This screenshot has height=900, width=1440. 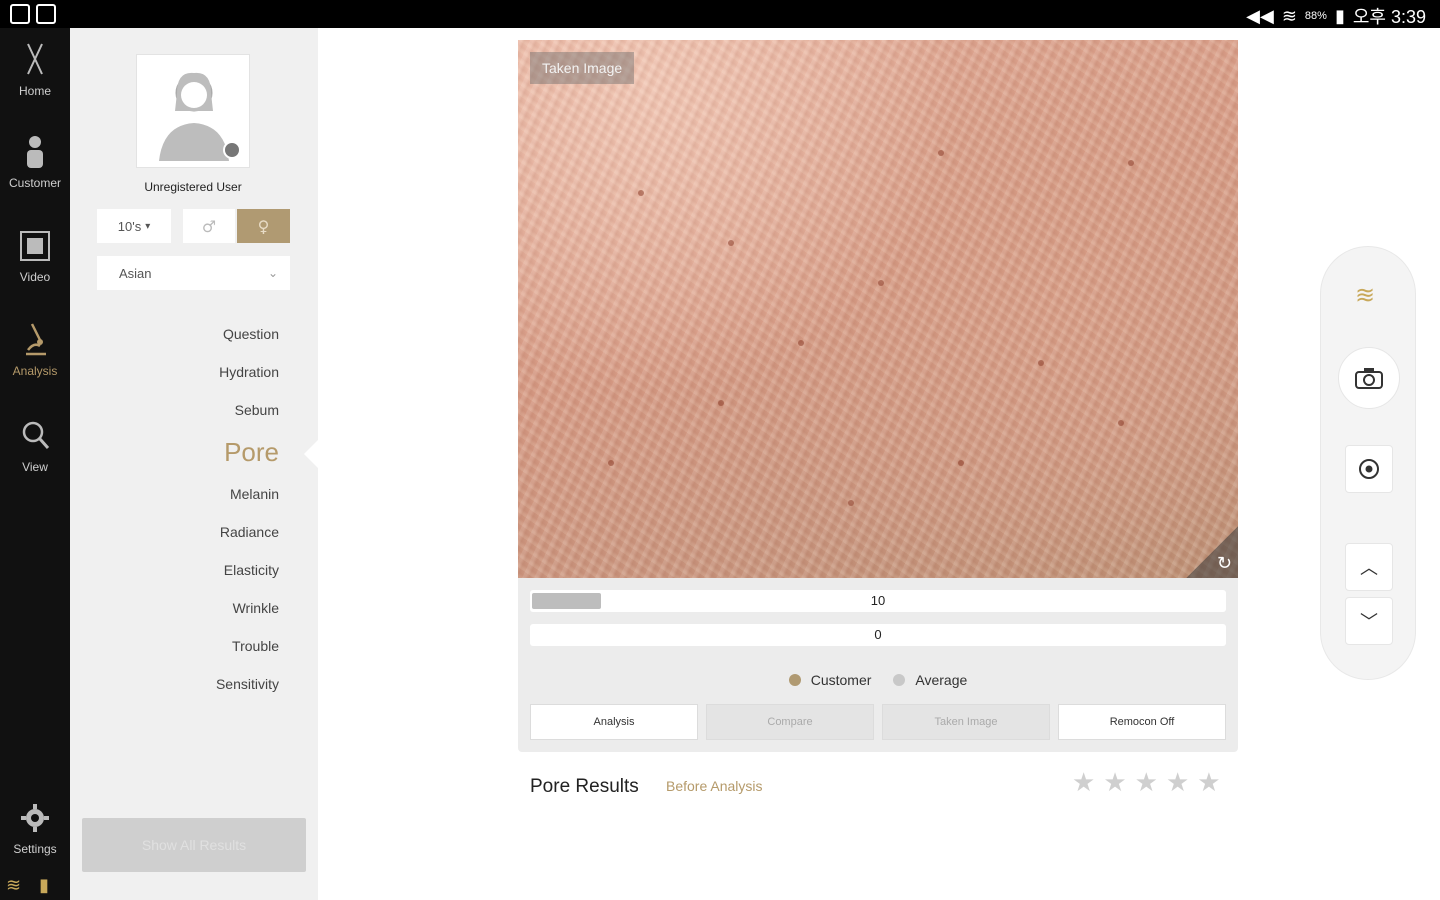 What do you see at coordinates (247, 497) in the screenshot?
I see `menu-item-melanin: Melanin` at bounding box center [247, 497].